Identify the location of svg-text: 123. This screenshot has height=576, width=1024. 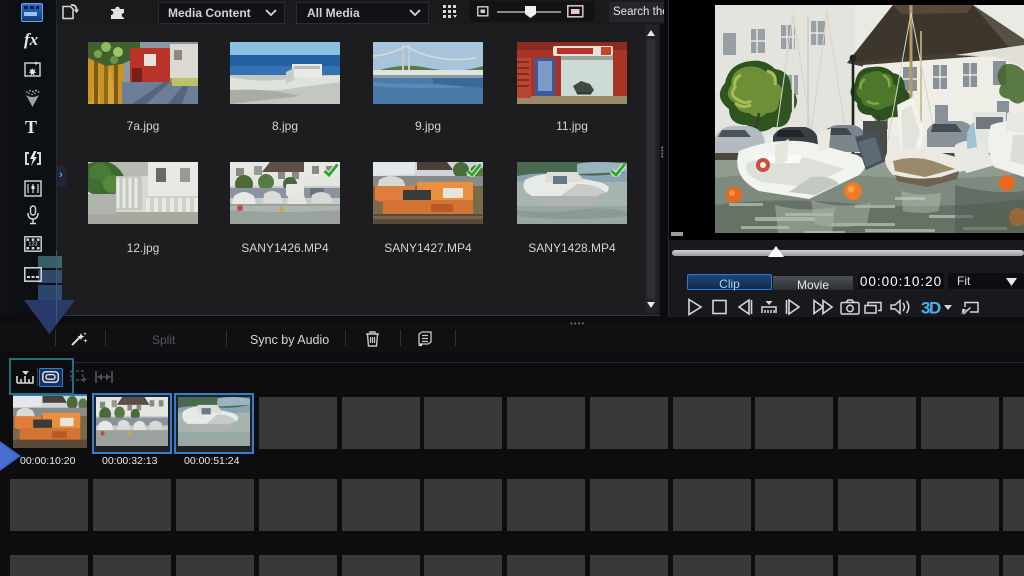
(32, 245).